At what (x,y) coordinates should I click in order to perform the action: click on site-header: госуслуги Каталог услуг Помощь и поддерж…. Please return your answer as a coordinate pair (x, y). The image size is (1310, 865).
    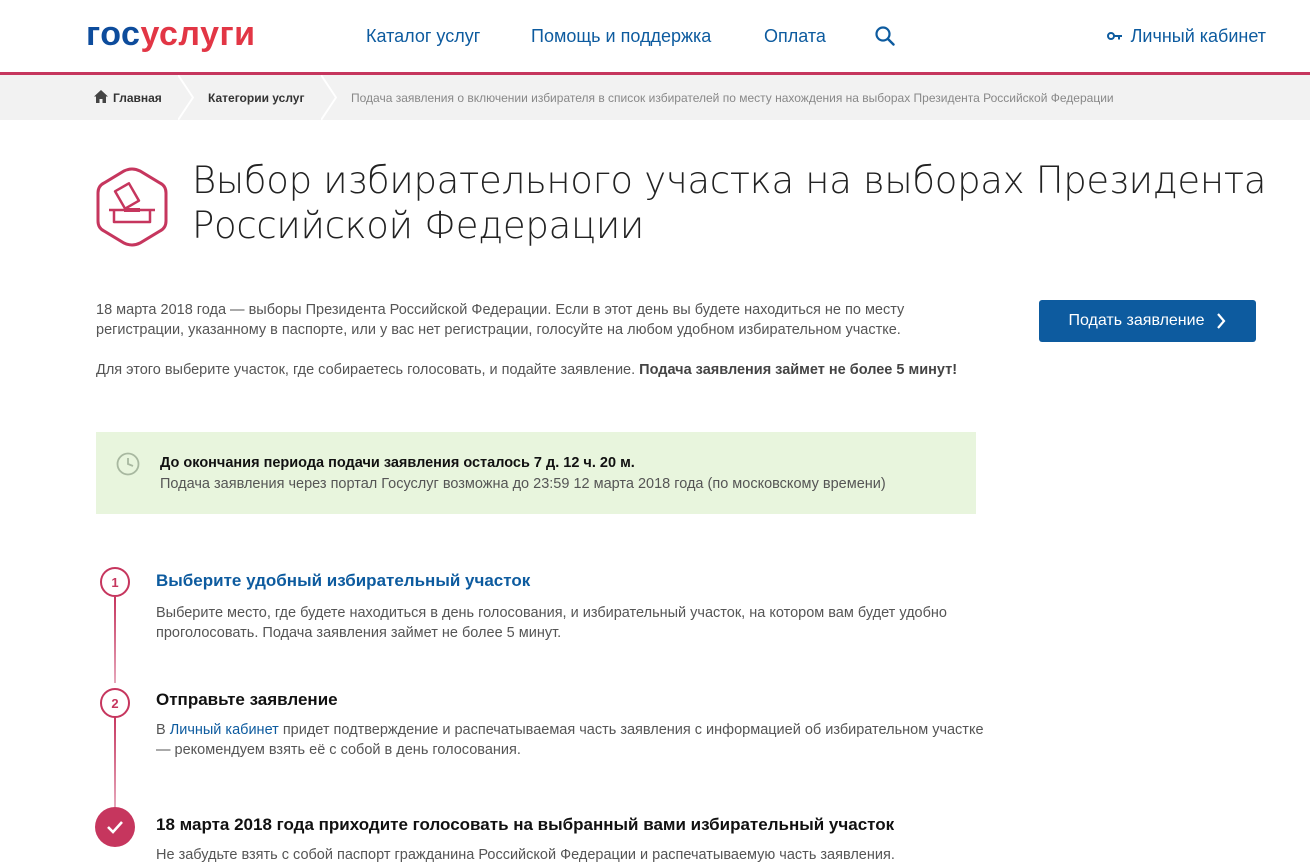
    Looking at the image, I should click on (655, 36).